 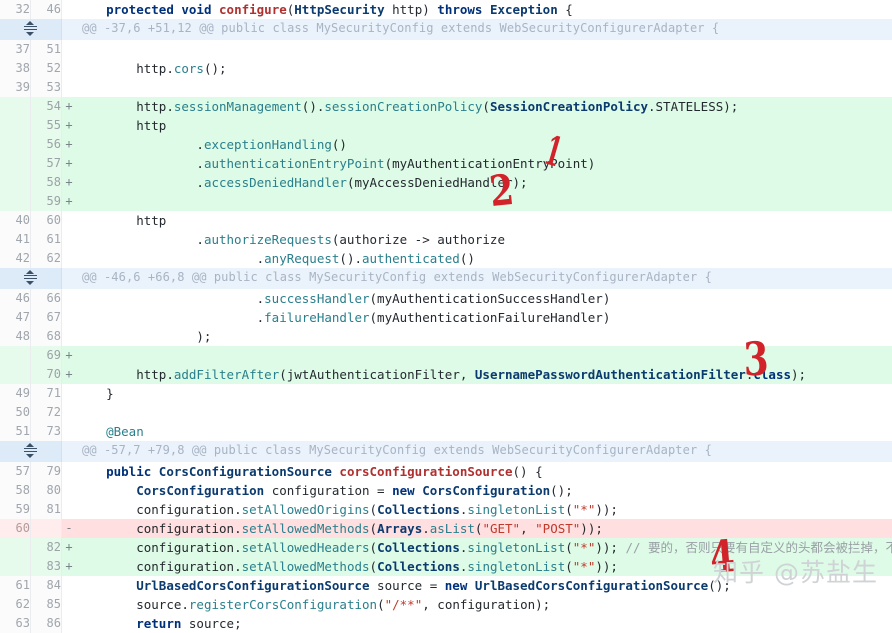 What do you see at coordinates (46, 355) in the screenshot?
I see `new-line-number: 69` at bounding box center [46, 355].